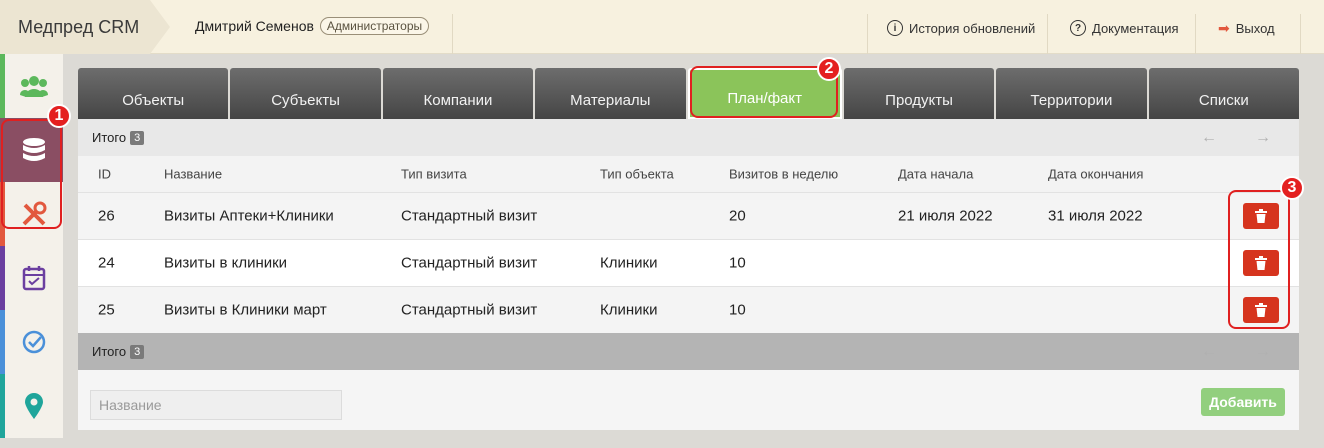  Describe the element at coordinates (688, 137) in the screenshot. I see `total-bar: Итого 3 ← →` at that location.